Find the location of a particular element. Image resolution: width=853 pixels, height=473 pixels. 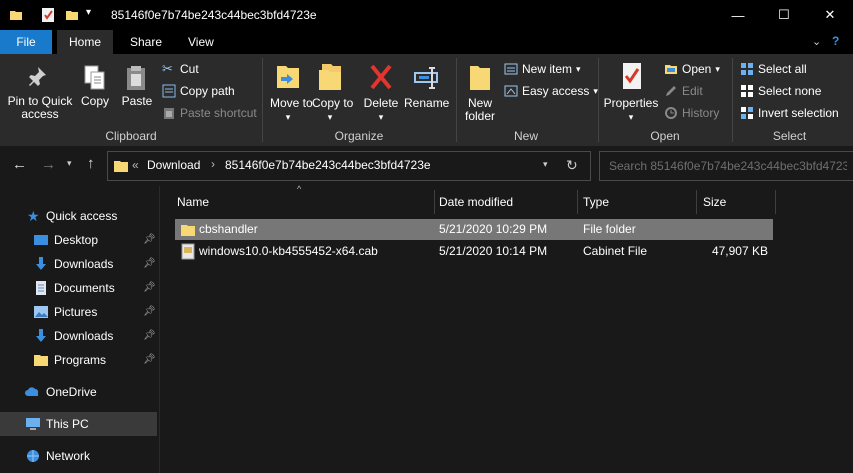

copy-to-icon is located at coordinates (330, 77).